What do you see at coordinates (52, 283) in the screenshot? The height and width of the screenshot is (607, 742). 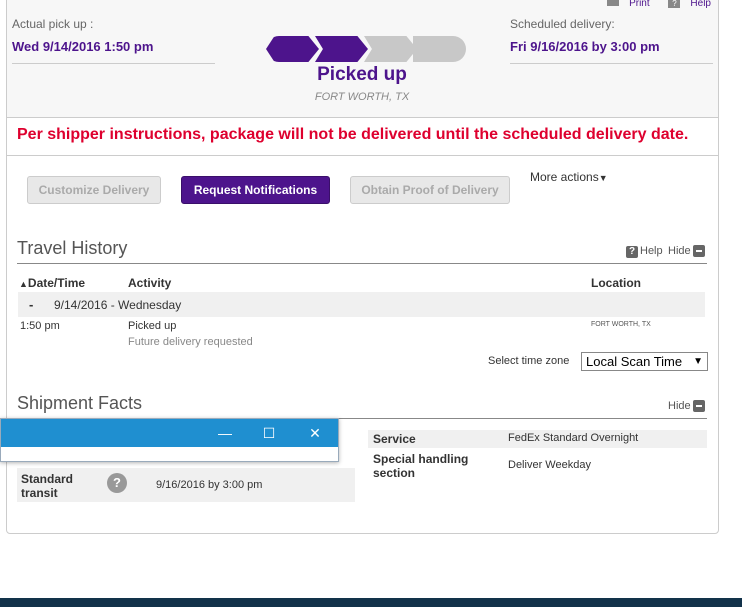 I see `date-column-header: ▲Date/Time` at bounding box center [52, 283].